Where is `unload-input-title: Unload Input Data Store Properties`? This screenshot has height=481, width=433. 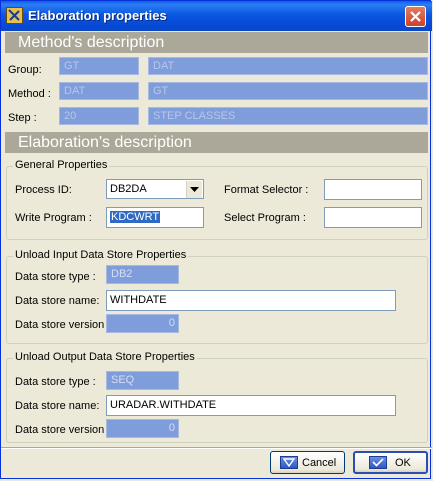
unload-input-title: Unload Input Data Store Properties is located at coordinates (101, 255).